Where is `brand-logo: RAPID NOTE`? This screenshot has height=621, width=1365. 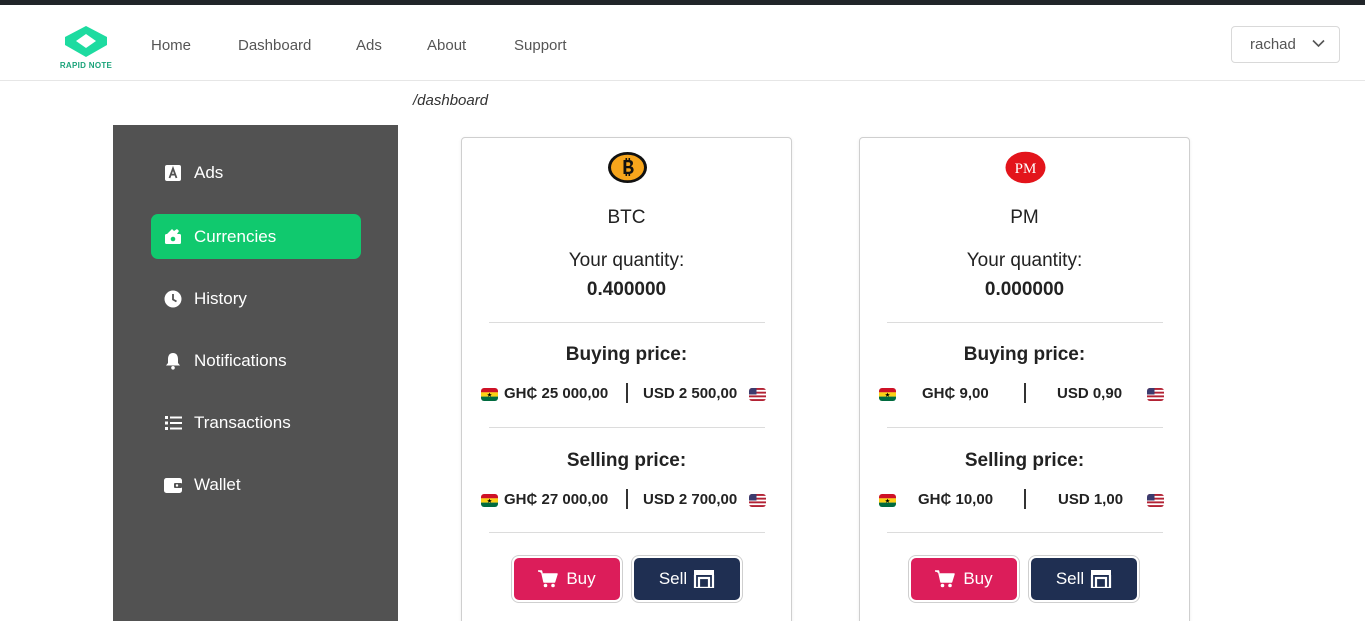 brand-logo: RAPID NOTE is located at coordinates (86, 49).